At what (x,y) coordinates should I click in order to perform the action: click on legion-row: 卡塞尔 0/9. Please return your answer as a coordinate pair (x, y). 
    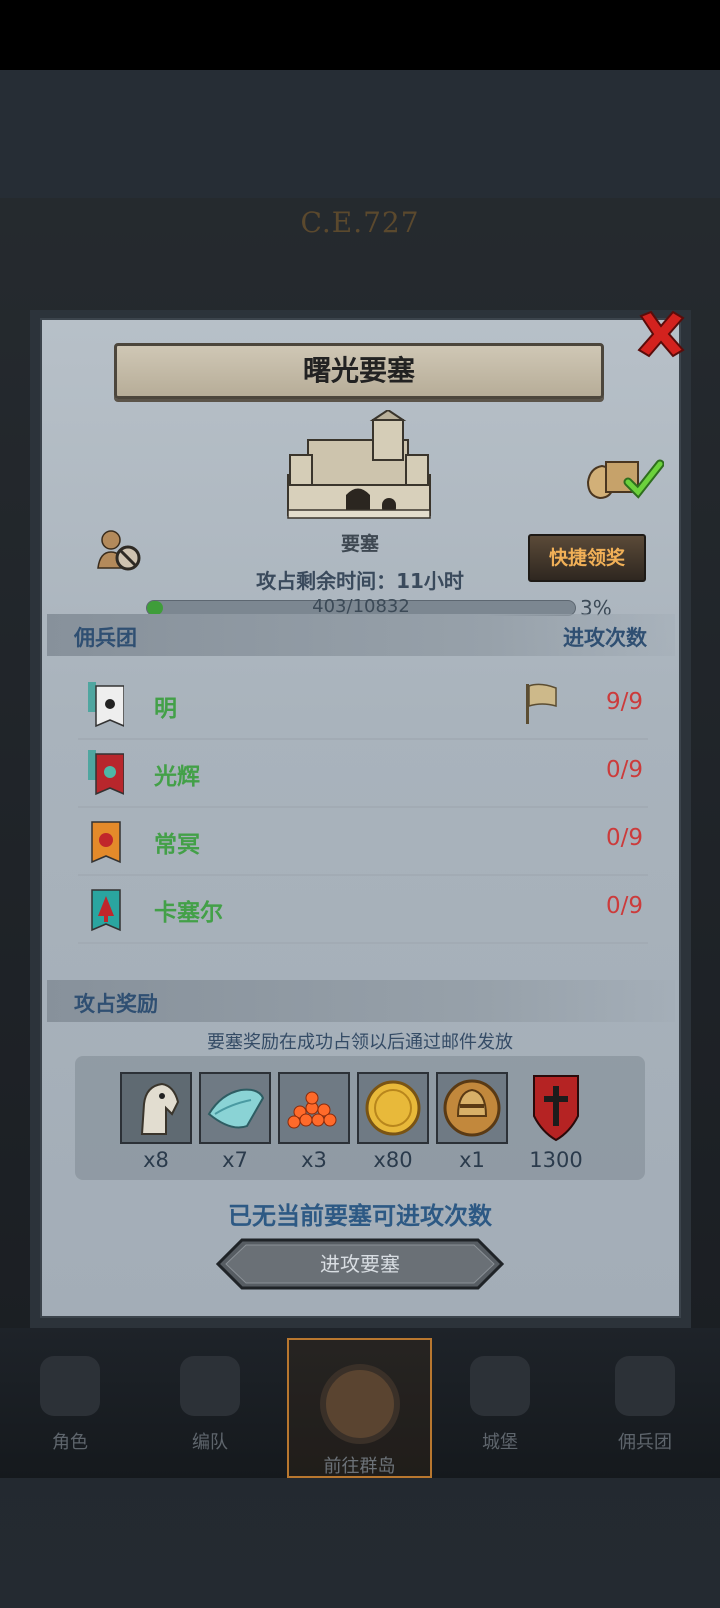
    Looking at the image, I should click on (363, 910).